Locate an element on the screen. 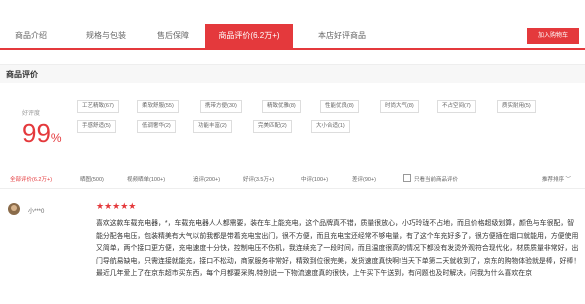  rating-value: 99% is located at coordinates (42, 133).